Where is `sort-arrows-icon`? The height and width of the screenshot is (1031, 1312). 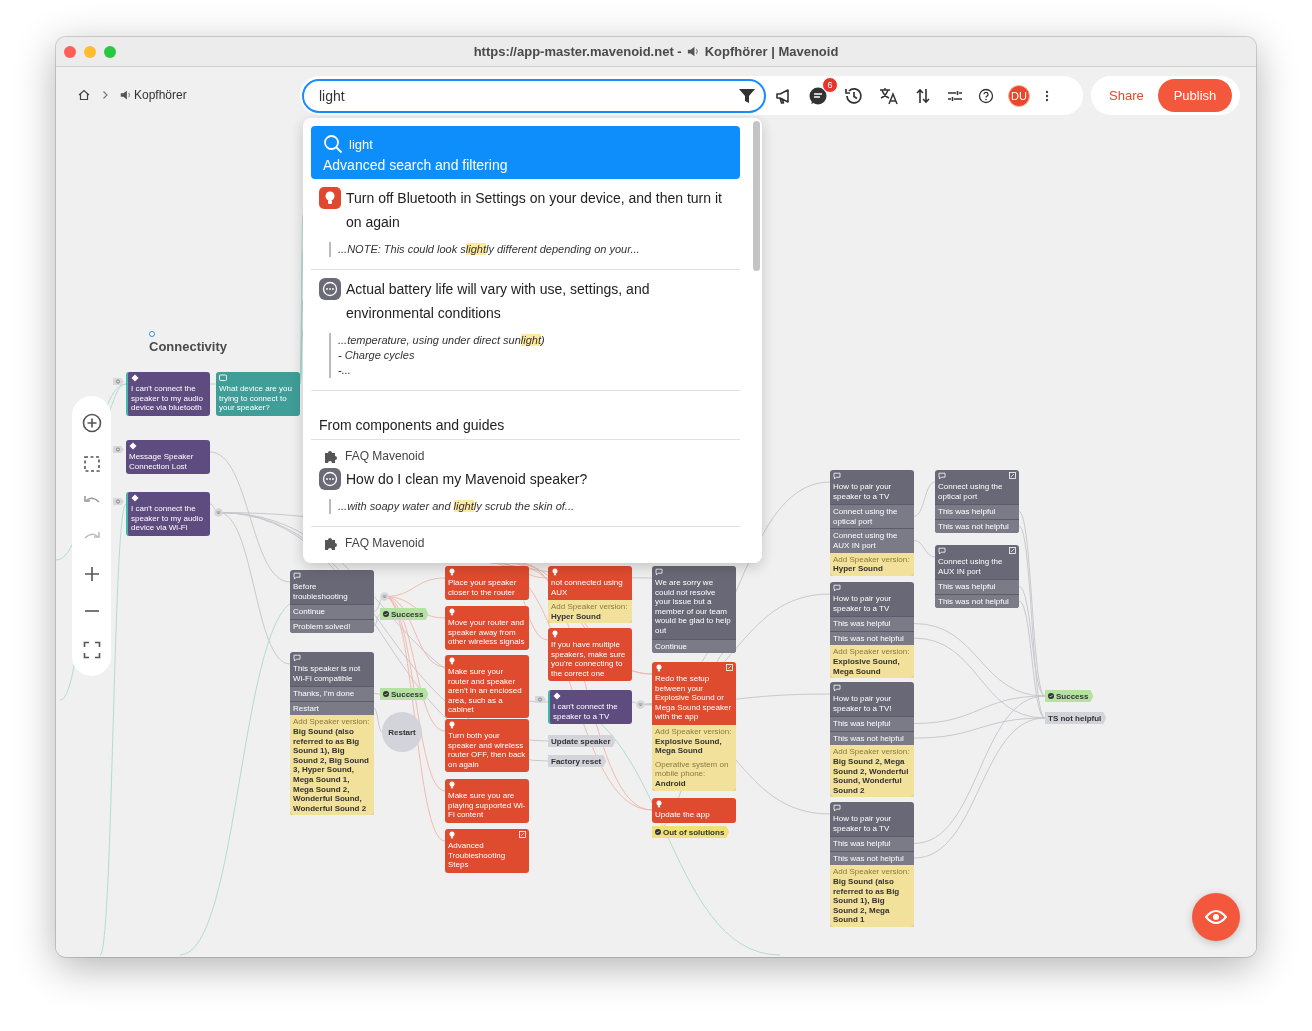
sort-arrows-icon is located at coordinates (923, 95).